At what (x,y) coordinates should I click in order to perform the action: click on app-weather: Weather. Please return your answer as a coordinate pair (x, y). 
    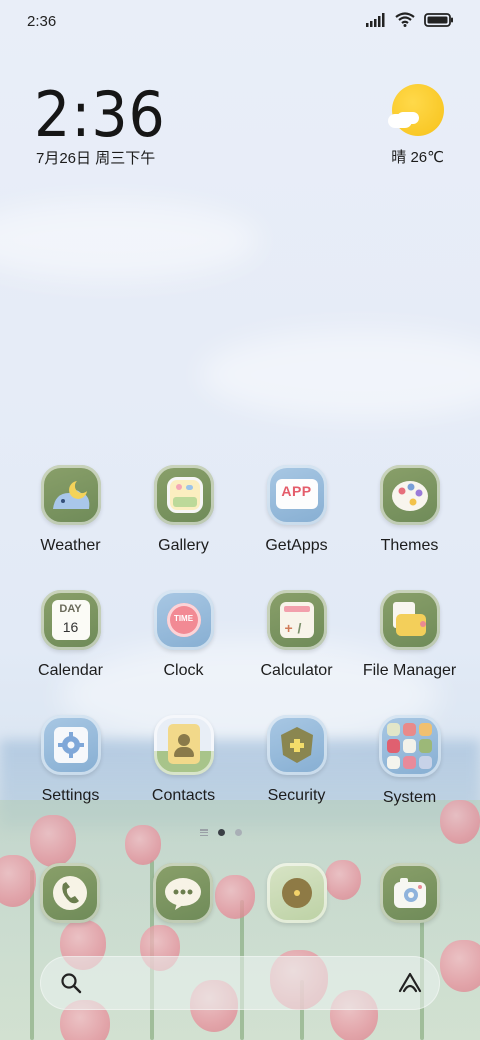
    Looking at the image, I should click on (70, 510).